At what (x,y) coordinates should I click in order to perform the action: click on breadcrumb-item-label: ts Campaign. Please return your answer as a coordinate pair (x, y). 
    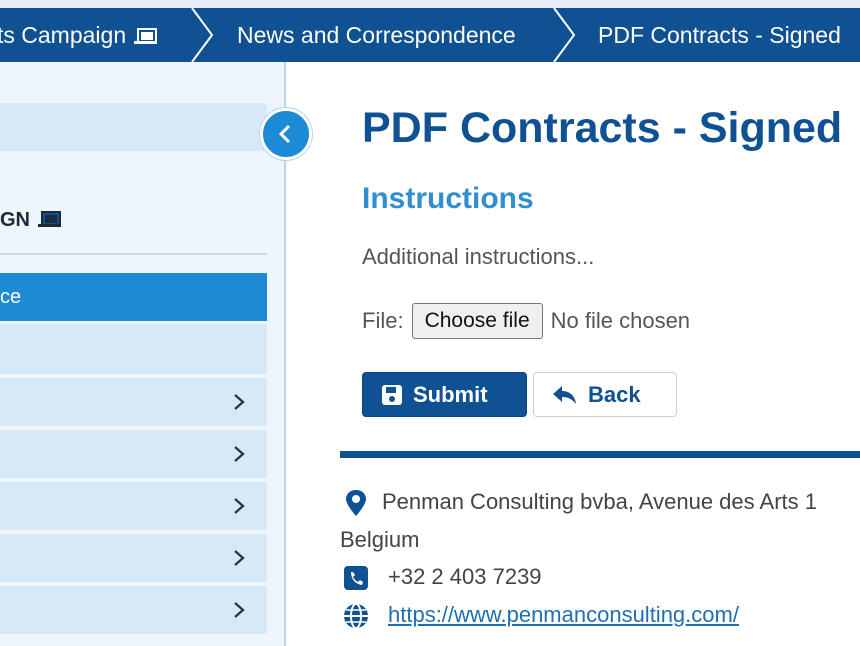
    Looking at the image, I should click on (63, 35).